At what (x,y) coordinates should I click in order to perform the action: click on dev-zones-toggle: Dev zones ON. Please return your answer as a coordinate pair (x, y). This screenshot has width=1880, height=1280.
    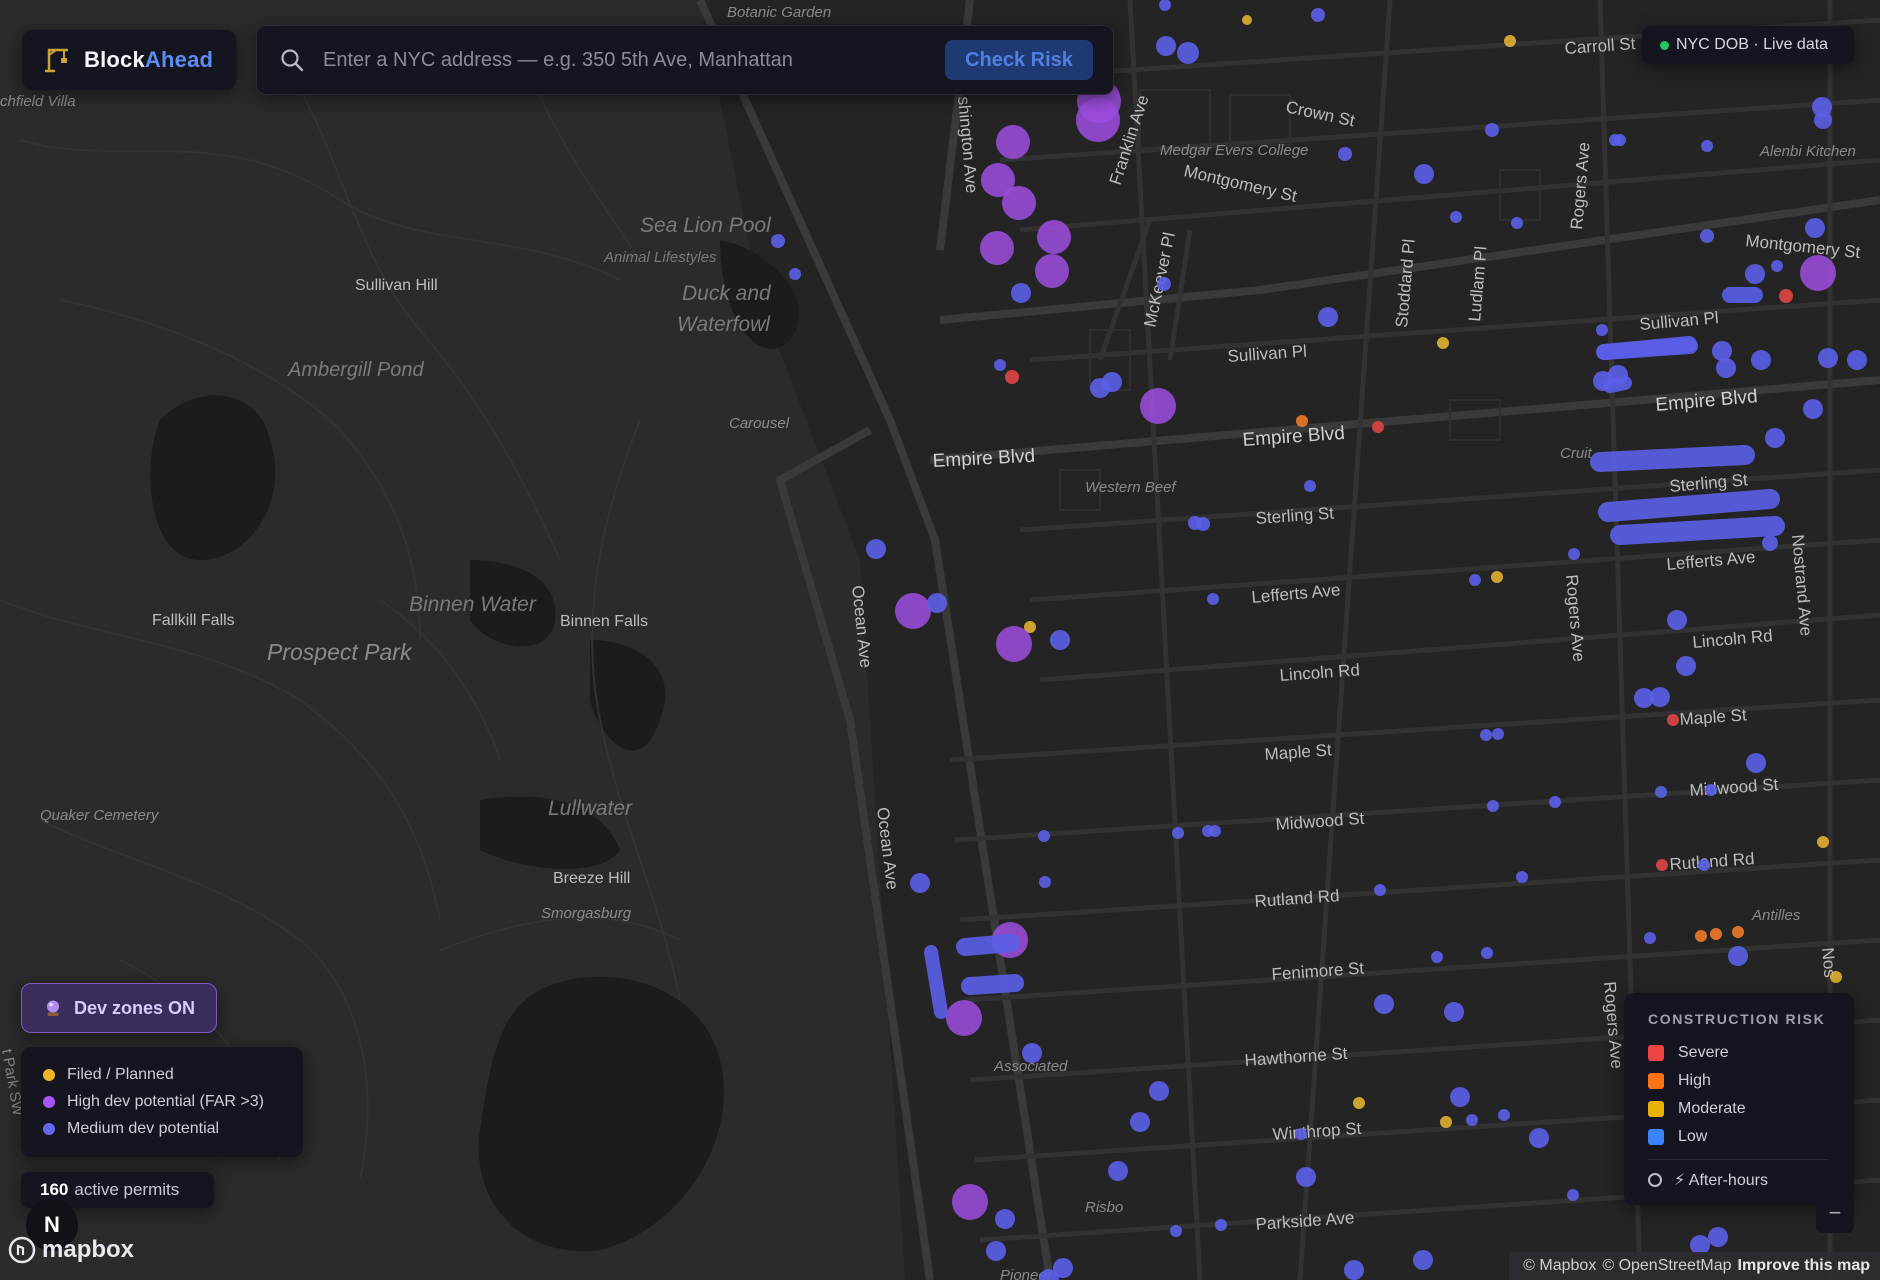
    Looking at the image, I should click on (119, 1008).